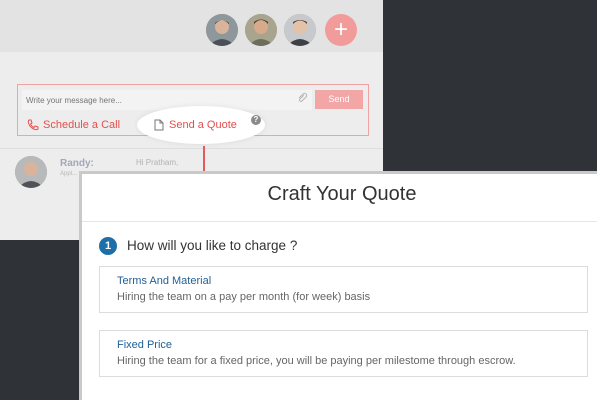 The height and width of the screenshot is (400, 597). I want to click on document-icon, so click(159, 125).